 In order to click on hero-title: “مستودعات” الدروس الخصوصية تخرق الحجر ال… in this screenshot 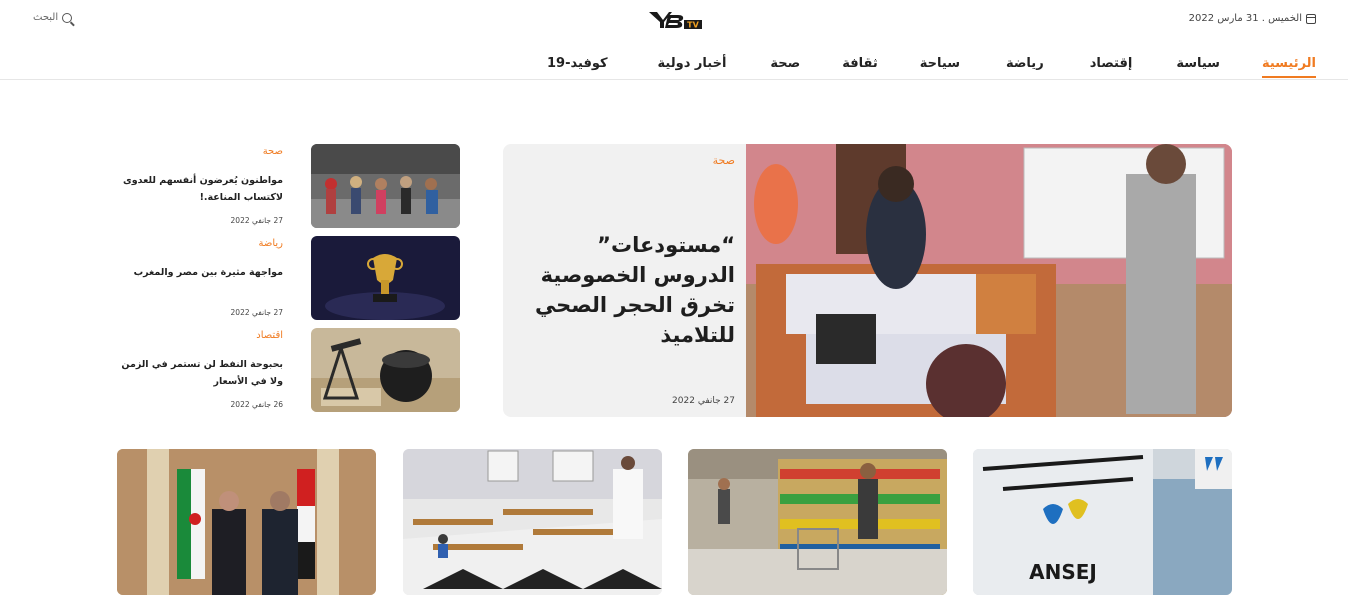, I will do `click(625, 290)`.